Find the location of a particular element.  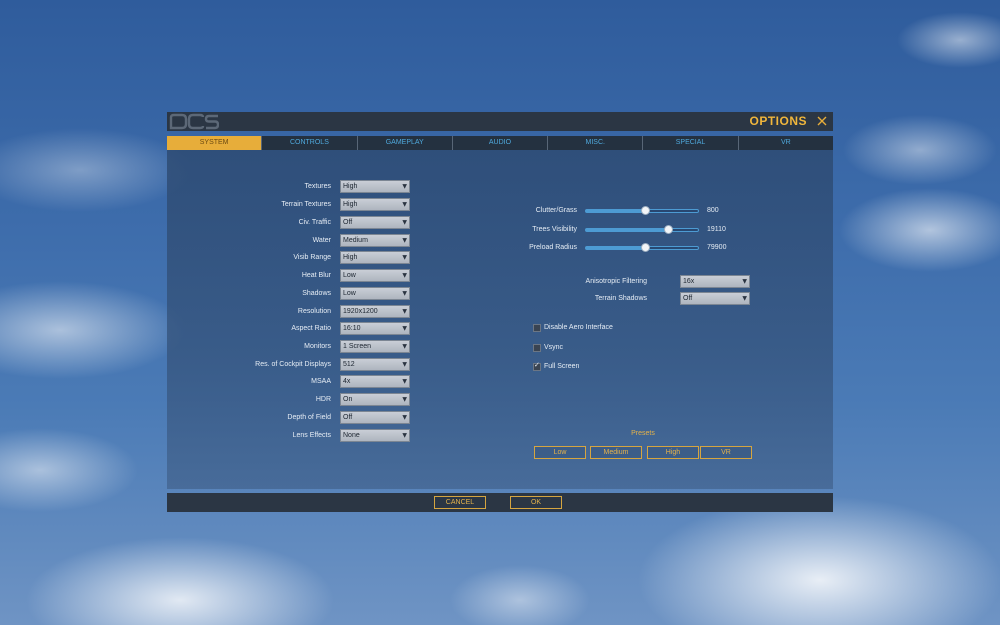

slider-row-trees-visibility: Trees Visibility is located at coordinates (522, 230).